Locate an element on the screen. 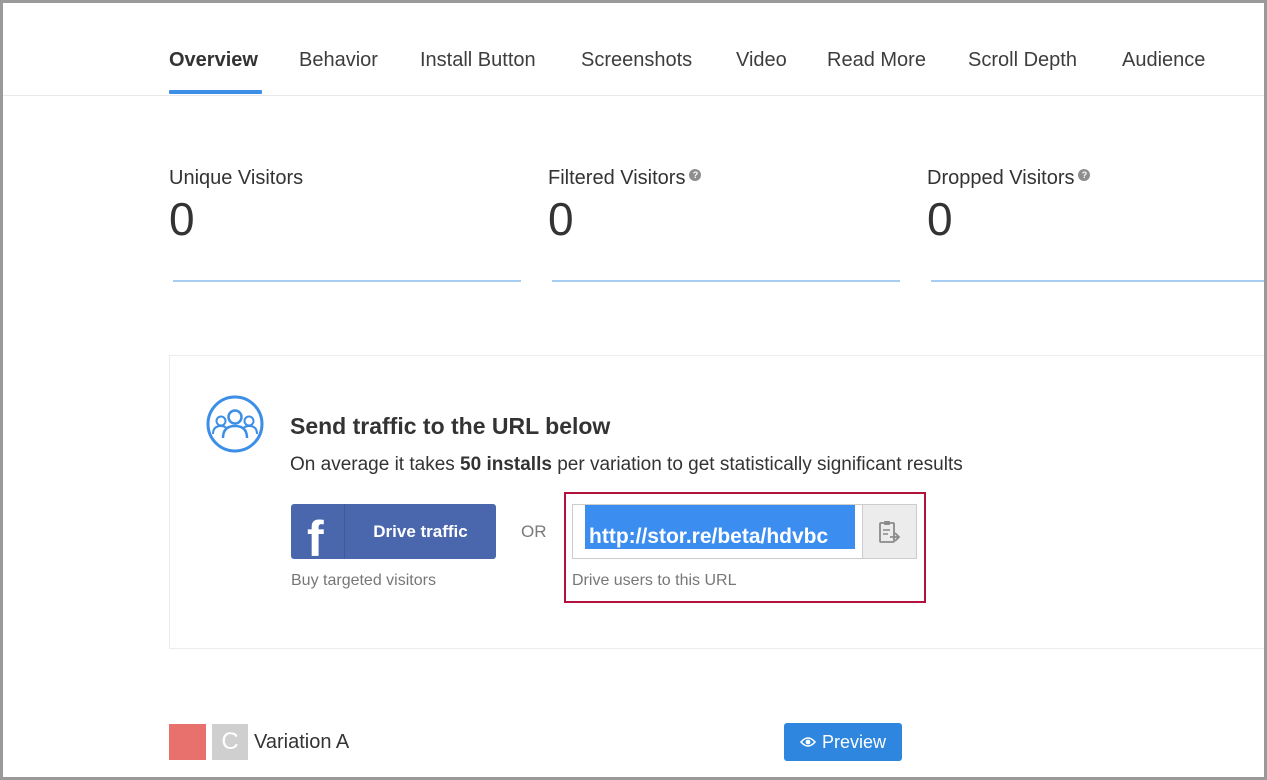 The width and height of the screenshot is (1267, 780). facebook-icon: f is located at coordinates (318, 531).